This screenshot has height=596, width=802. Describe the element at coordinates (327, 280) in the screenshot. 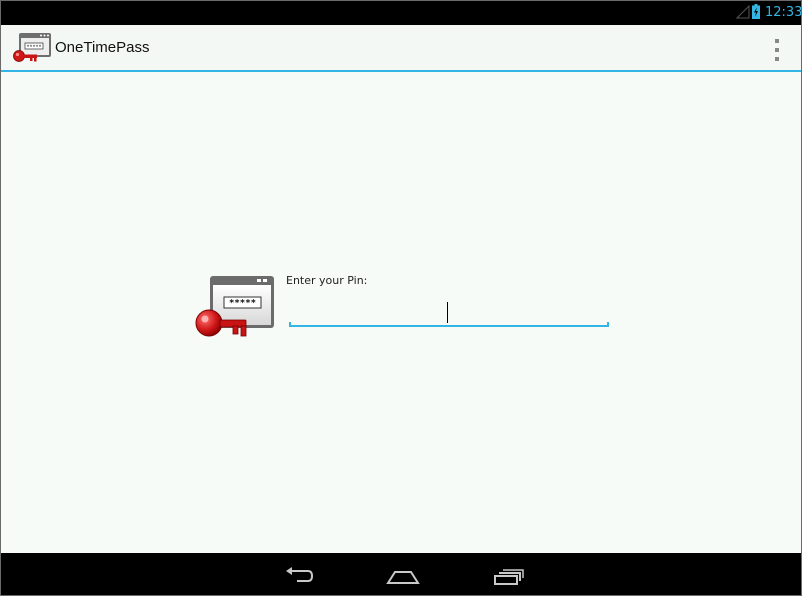

I see `pin-label: Enter your Pin:` at that location.